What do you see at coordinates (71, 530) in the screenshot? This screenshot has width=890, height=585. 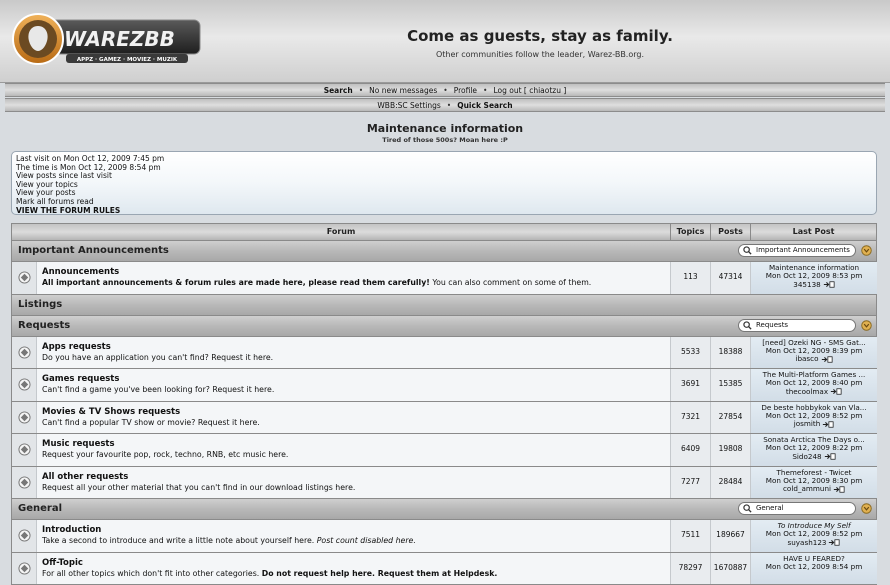 I see `forum-name-link: Introduction` at bounding box center [71, 530].